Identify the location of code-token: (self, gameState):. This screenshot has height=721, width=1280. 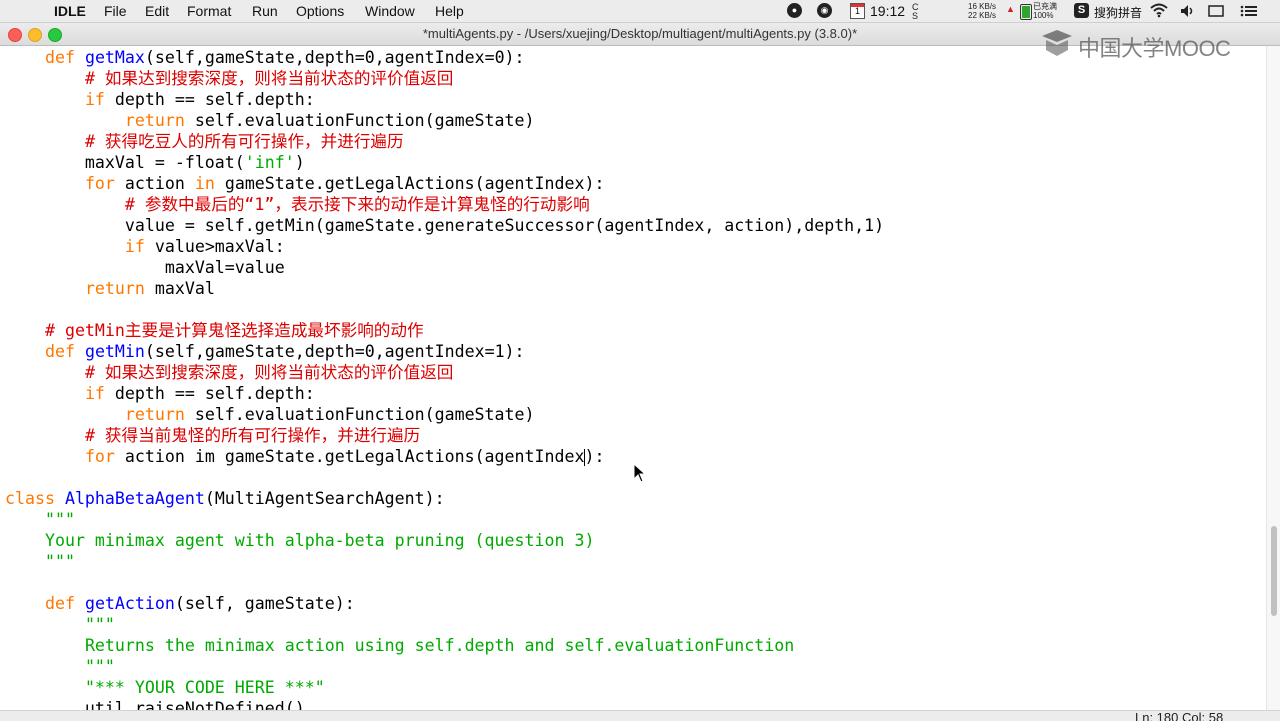
(264, 603).